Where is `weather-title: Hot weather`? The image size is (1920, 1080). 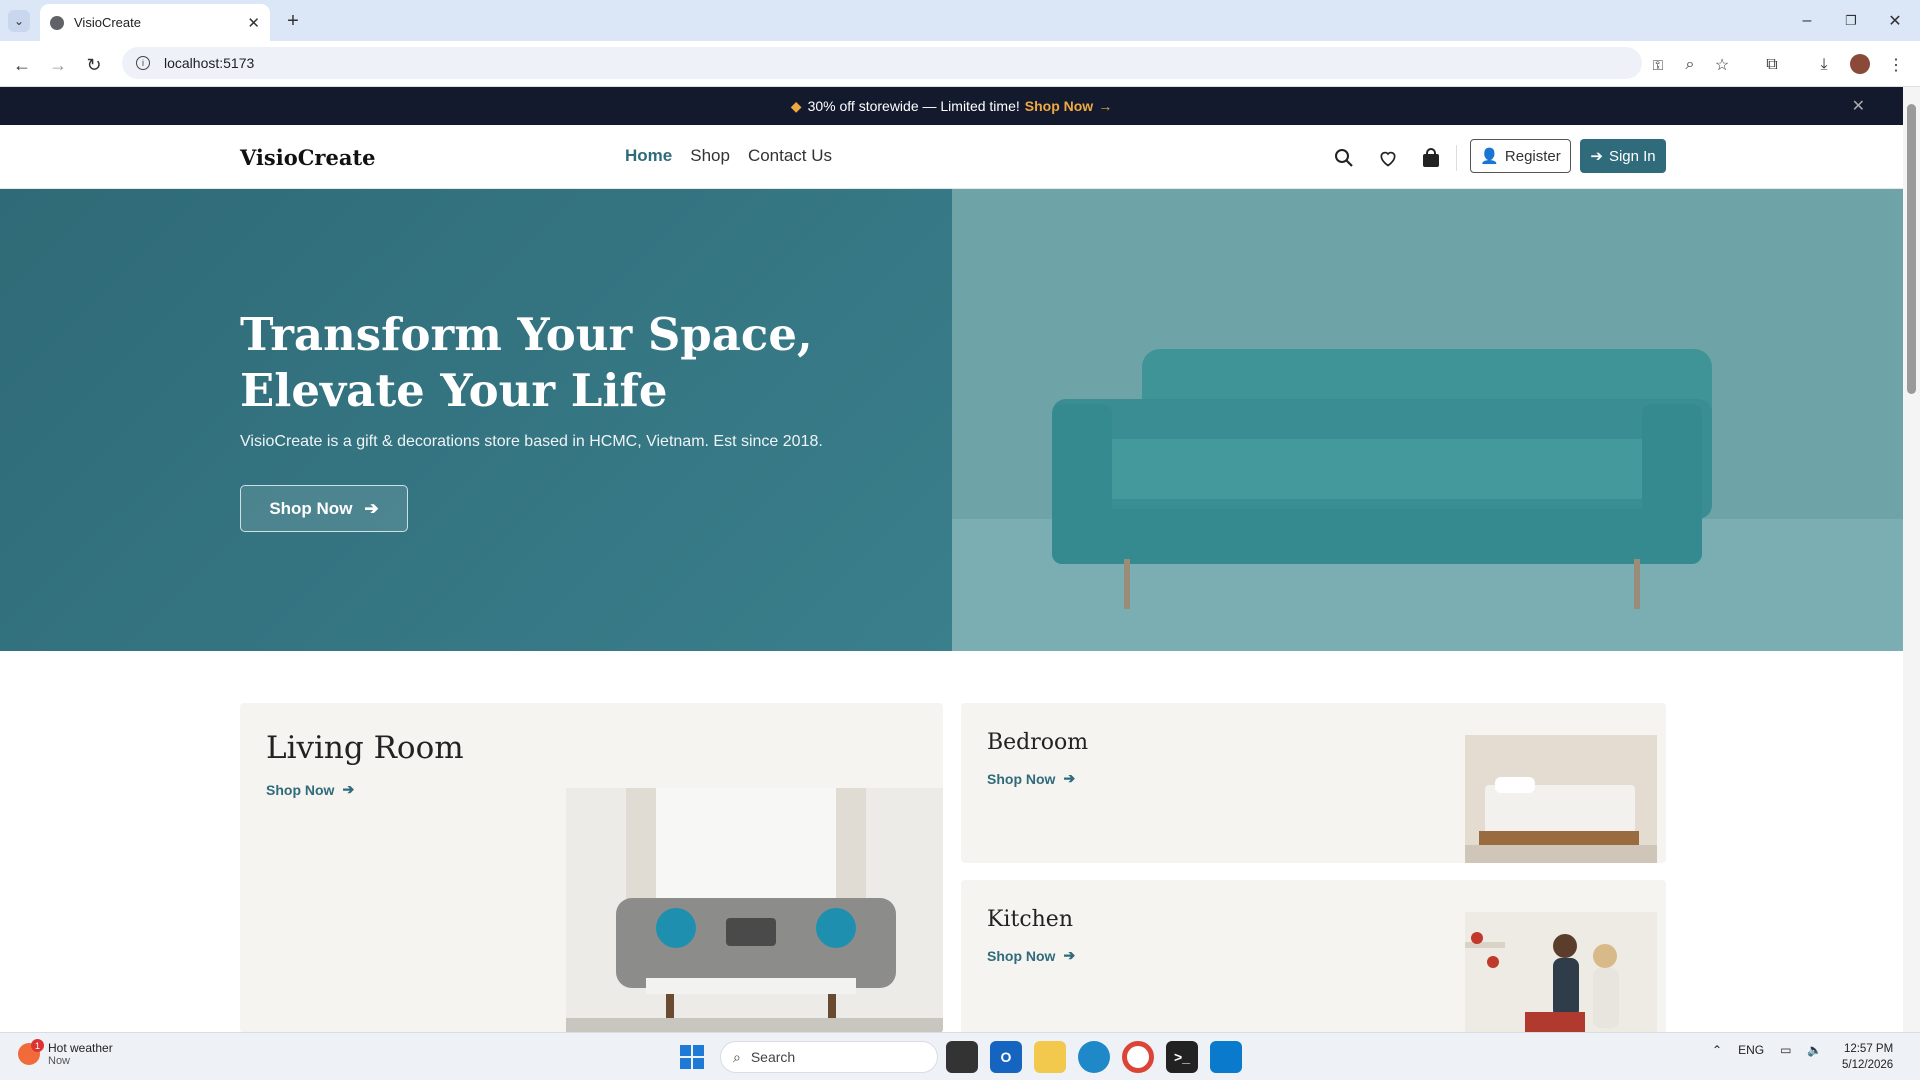
weather-title: Hot weather is located at coordinates (80, 1048).